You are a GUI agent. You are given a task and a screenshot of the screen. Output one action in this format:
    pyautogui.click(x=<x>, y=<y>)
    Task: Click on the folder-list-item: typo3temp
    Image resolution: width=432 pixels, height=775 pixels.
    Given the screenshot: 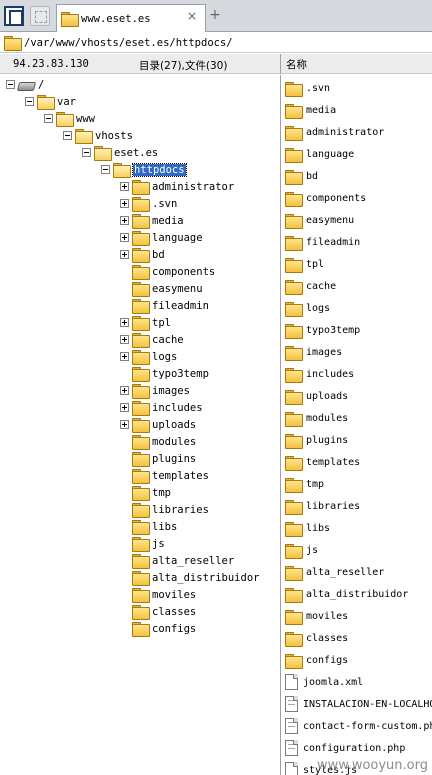 What is the action you would take?
    pyautogui.click(x=322, y=330)
    